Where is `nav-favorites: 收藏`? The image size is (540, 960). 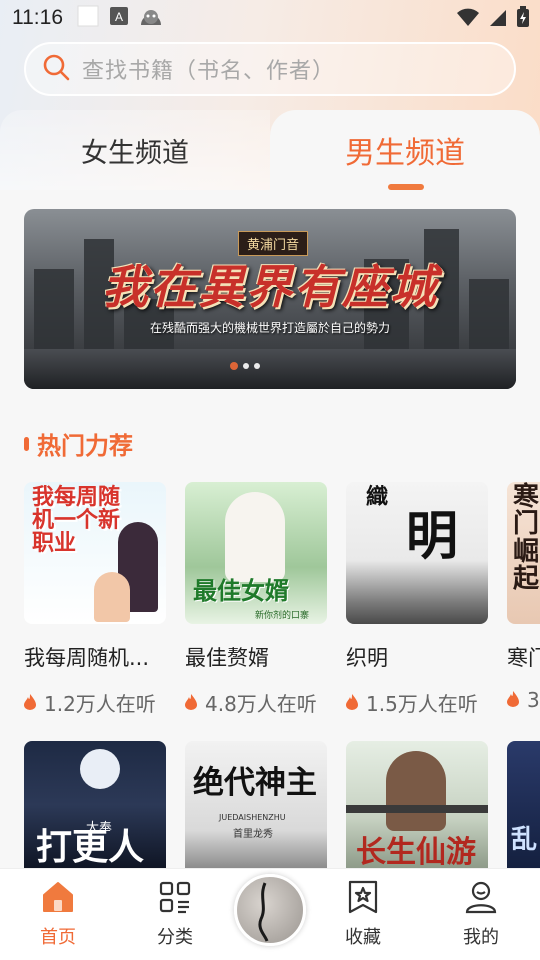
nav-favorites: 收藏 is located at coordinates (363, 914).